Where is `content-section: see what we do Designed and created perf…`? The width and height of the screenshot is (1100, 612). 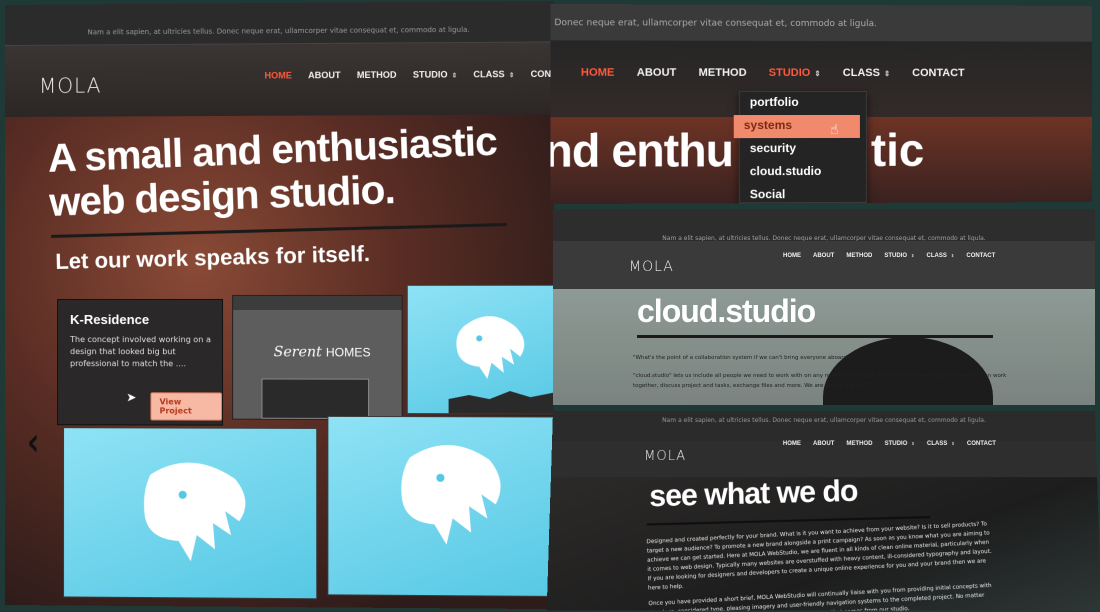 content-section: see what we do Designed and created perf… is located at coordinates (823, 542).